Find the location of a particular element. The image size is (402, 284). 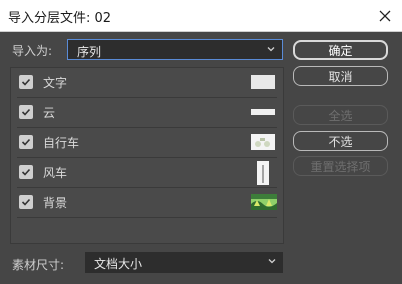

reset-selection-button: 重置选择项 is located at coordinates (340, 166).